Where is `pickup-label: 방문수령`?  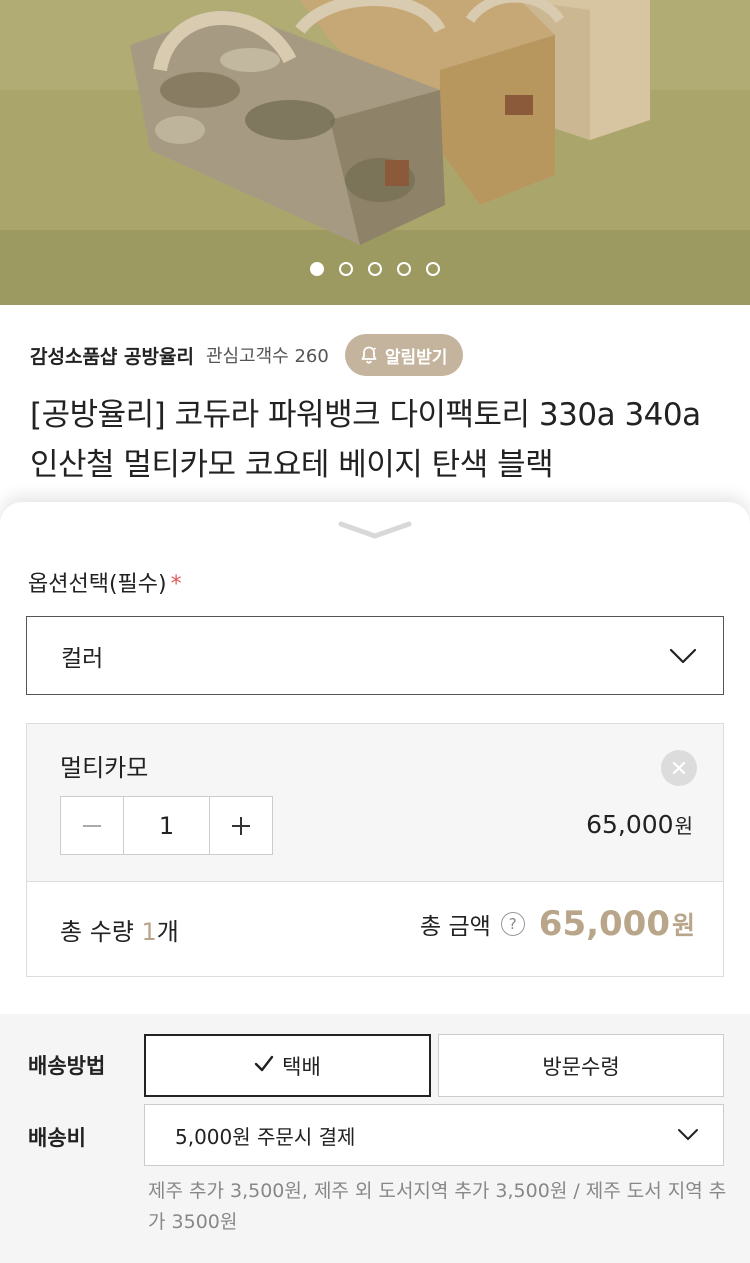 pickup-label: 방문수령 is located at coordinates (581, 1066).